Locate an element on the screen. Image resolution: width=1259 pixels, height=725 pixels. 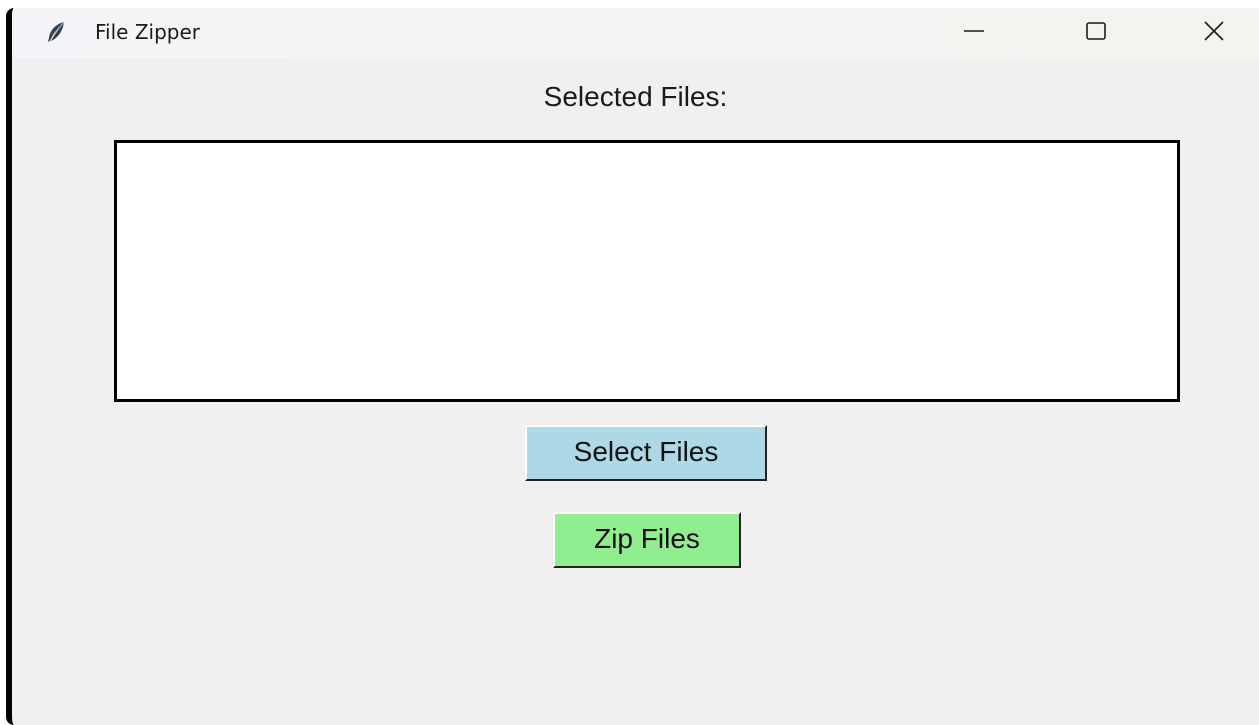
zip-files-button: Zip Files is located at coordinates (647, 540).